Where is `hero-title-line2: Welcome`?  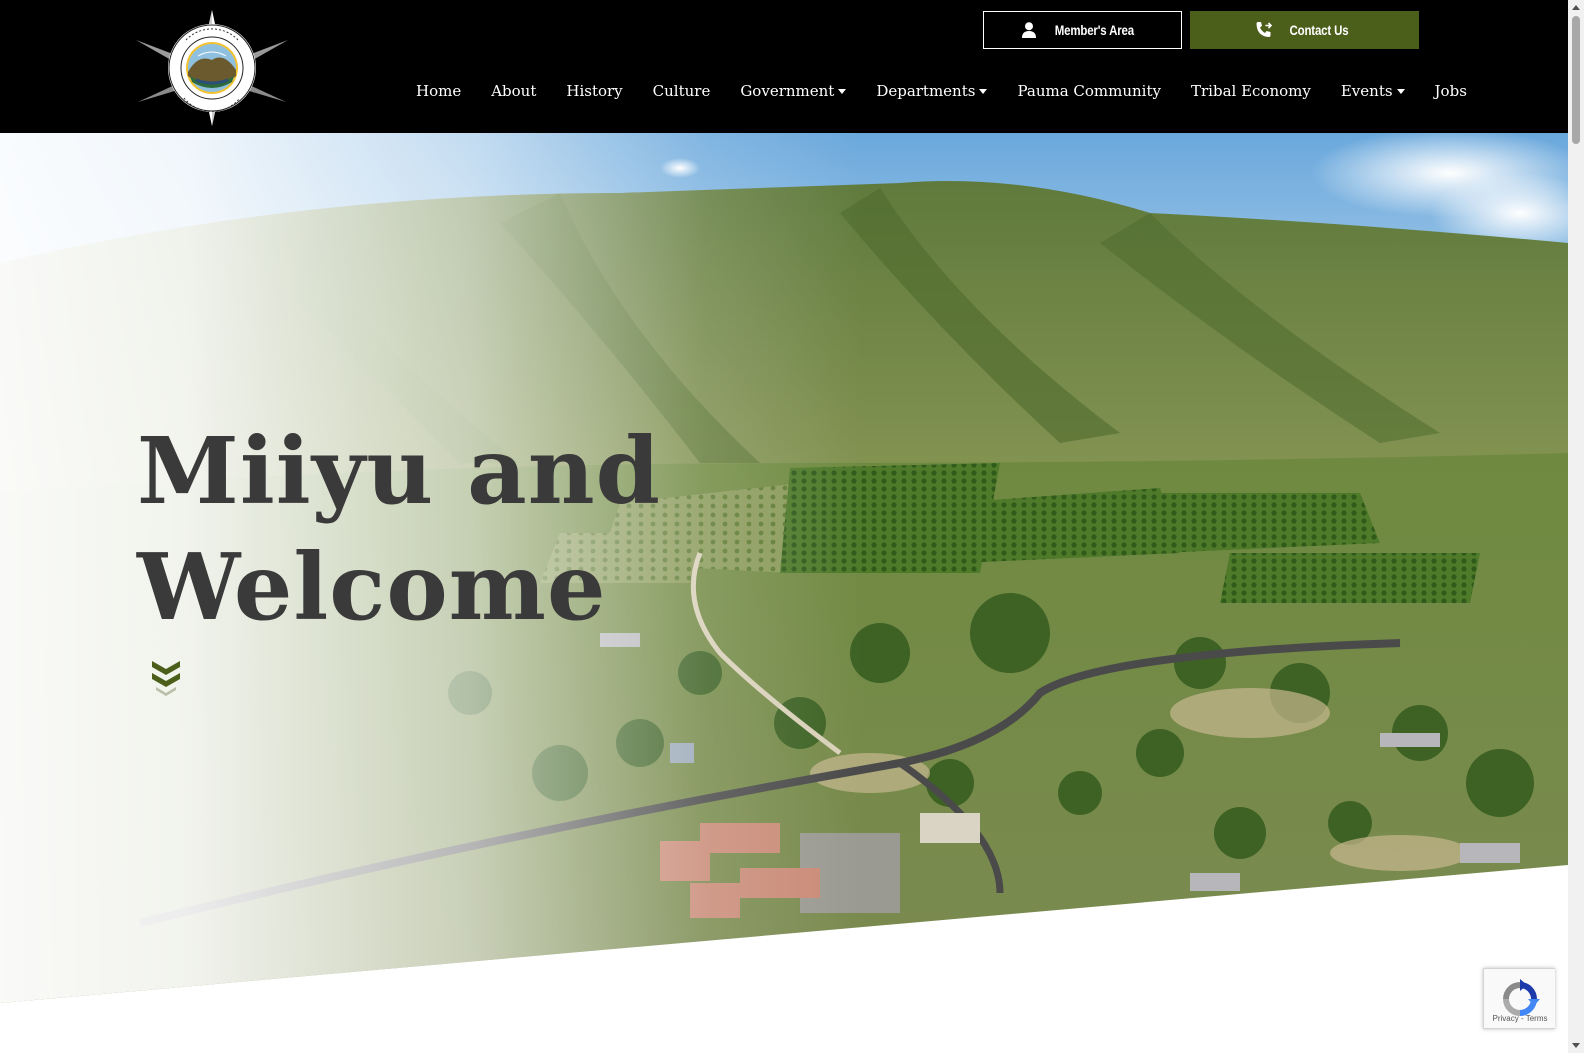 hero-title-line2: Welcome is located at coordinates (372, 587).